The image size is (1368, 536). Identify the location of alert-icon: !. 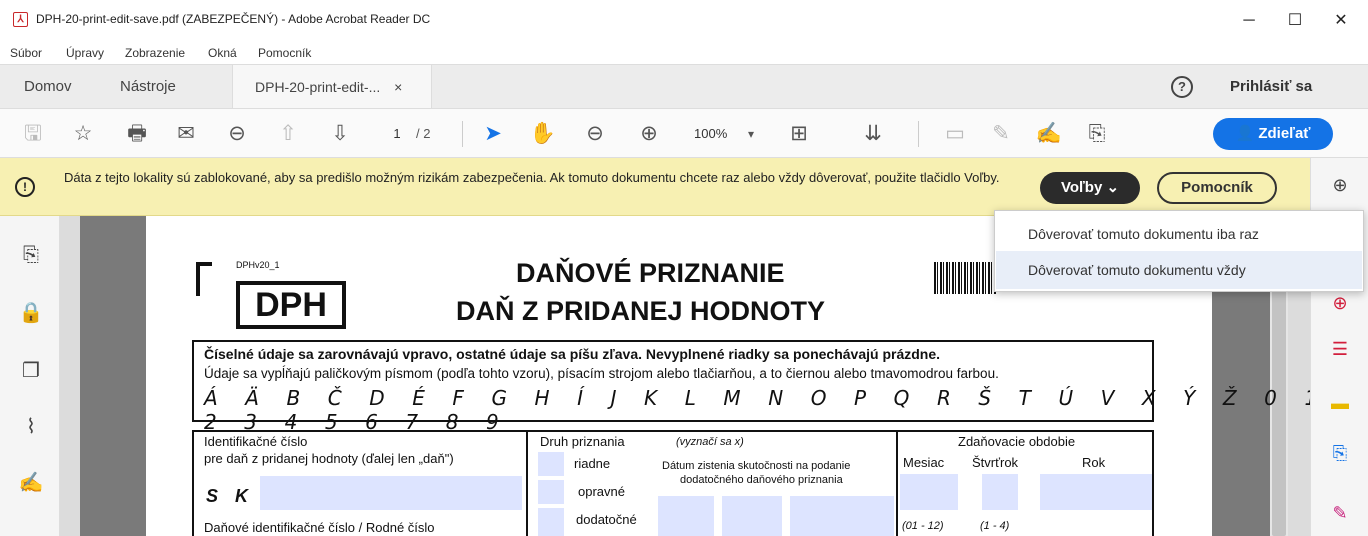
(25, 187).